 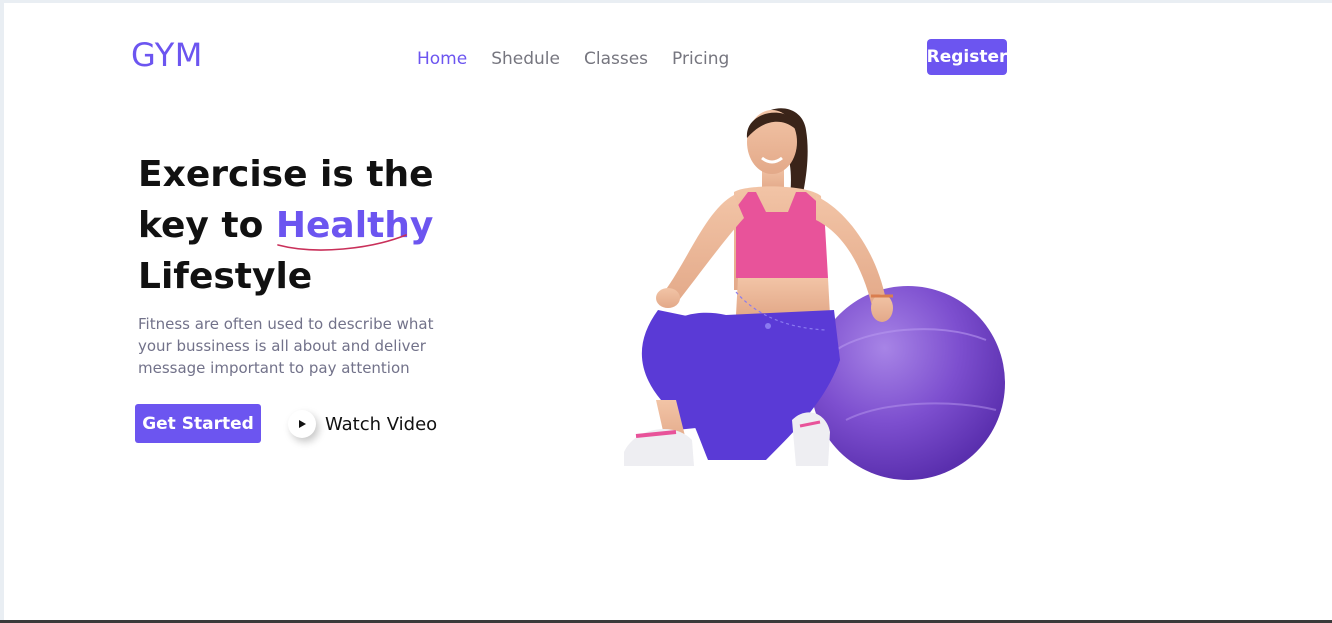 What do you see at coordinates (167, 55) in the screenshot?
I see `logo: GYM` at bounding box center [167, 55].